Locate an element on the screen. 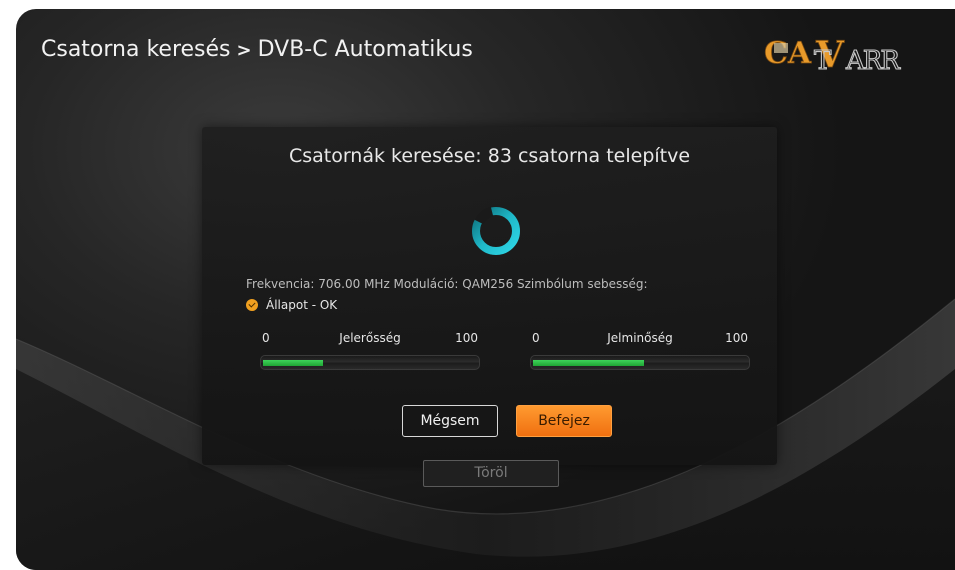 The image size is (955, 570). cancel-button: Mégsem is located at coordinates (450, 421).